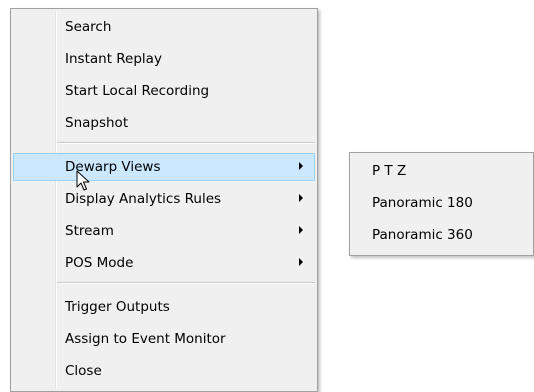 This screenshot has width=534, height=392. I want to click on menu-item-trigger-outputs: Trigger Outputs, so click(164, 307).